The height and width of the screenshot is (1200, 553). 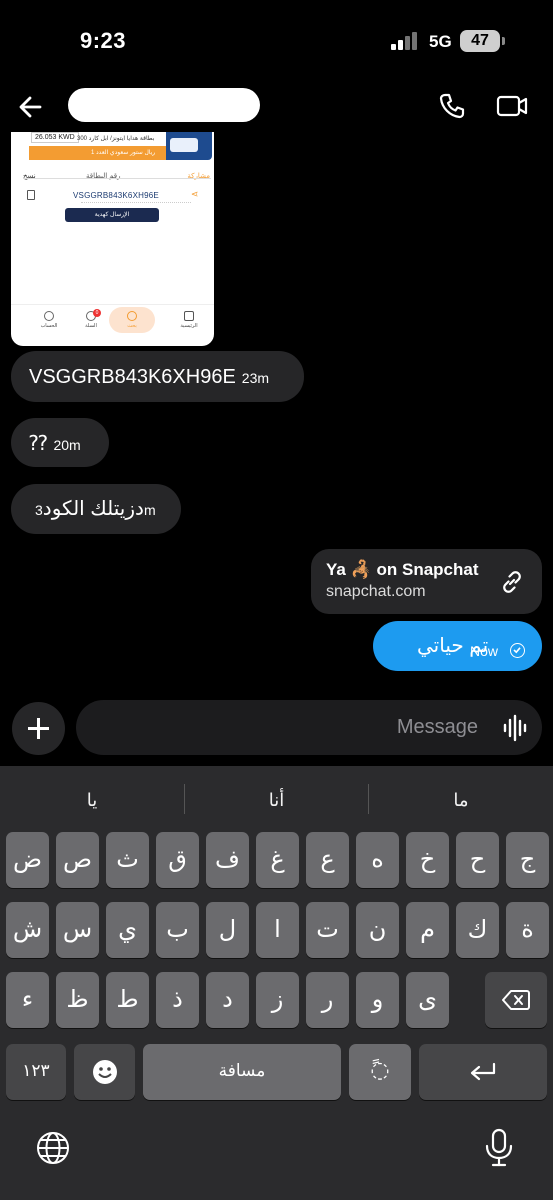 What do you see at coordinates (227, 930) in the screenshot?
I see `key-row2-4: ل` at bounding box center [227, 930].